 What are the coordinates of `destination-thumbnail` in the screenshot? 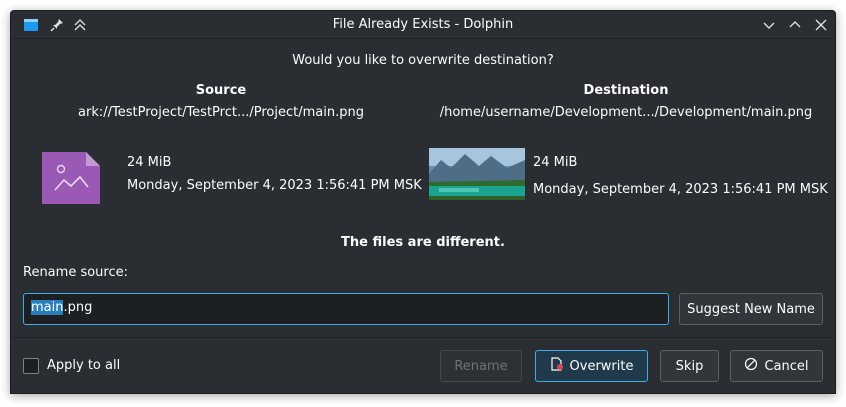 It's located at (477, 176).